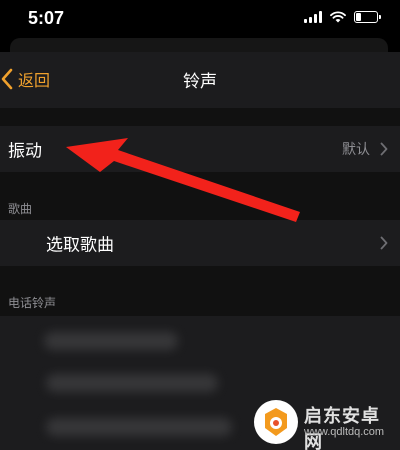  What do you see at coordinates (344, 432) in the screenshot?
I see `watermark-url: www.qdltdq.com` at bounding box center [344, 432].